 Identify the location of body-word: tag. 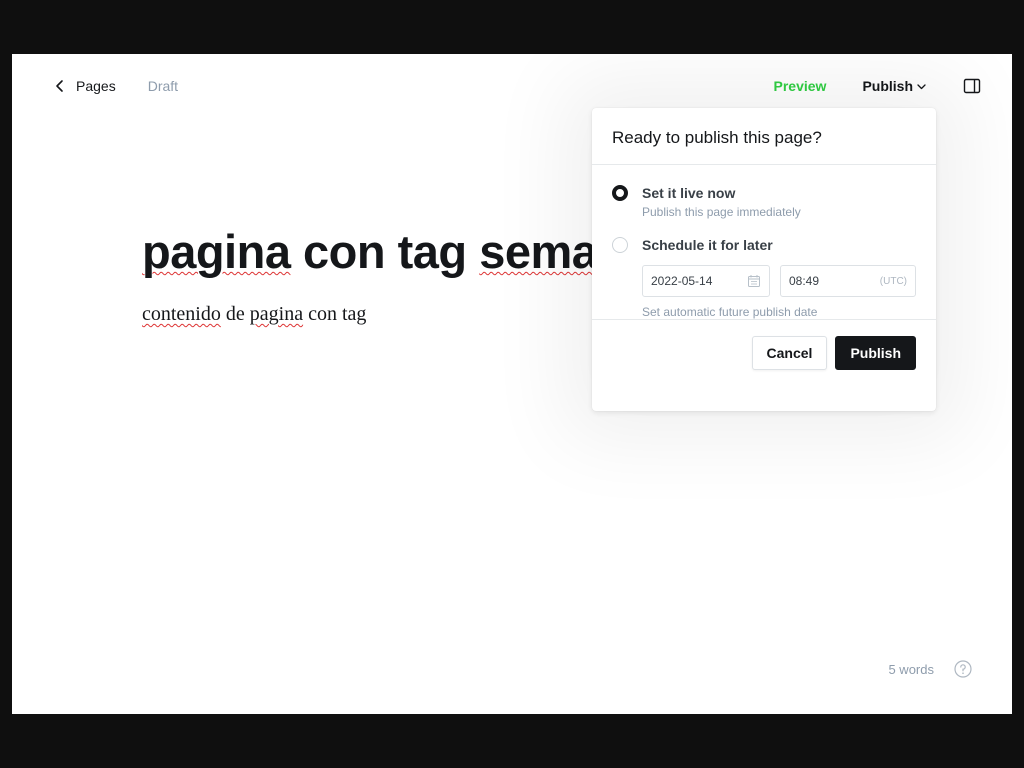
(354, 314).